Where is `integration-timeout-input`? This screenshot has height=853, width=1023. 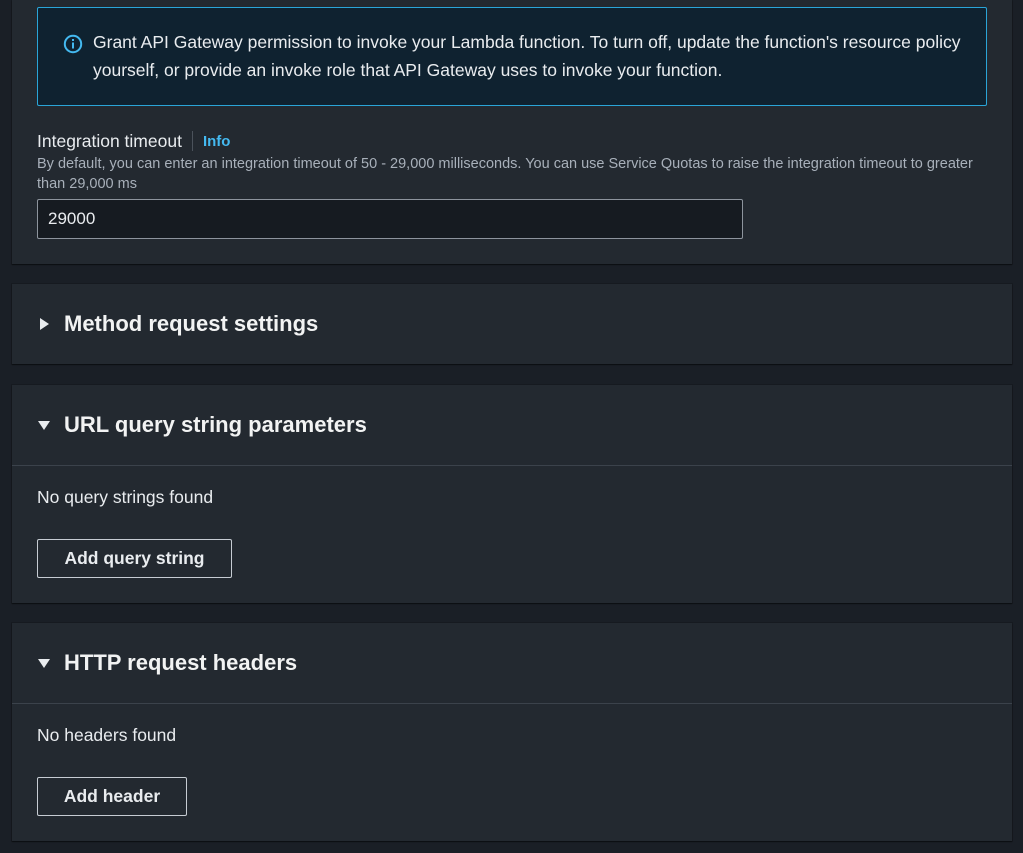 integration-timeout-input is located at coordinates (390, 219).